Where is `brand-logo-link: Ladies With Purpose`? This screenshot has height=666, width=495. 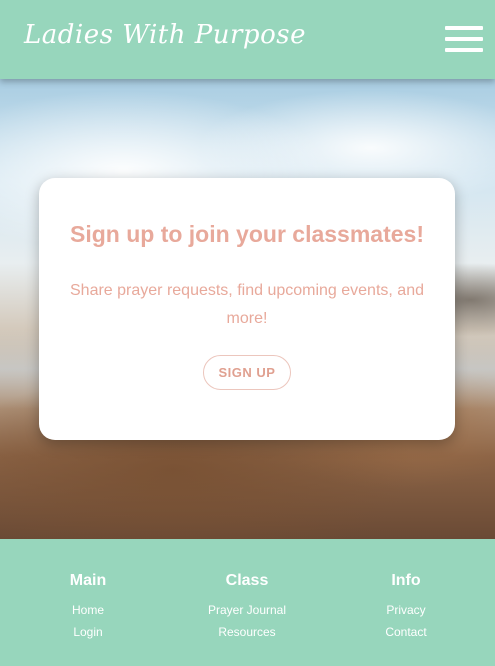 brand-logo-link: Ladies With Purpose is located at coordinates (165, 35).